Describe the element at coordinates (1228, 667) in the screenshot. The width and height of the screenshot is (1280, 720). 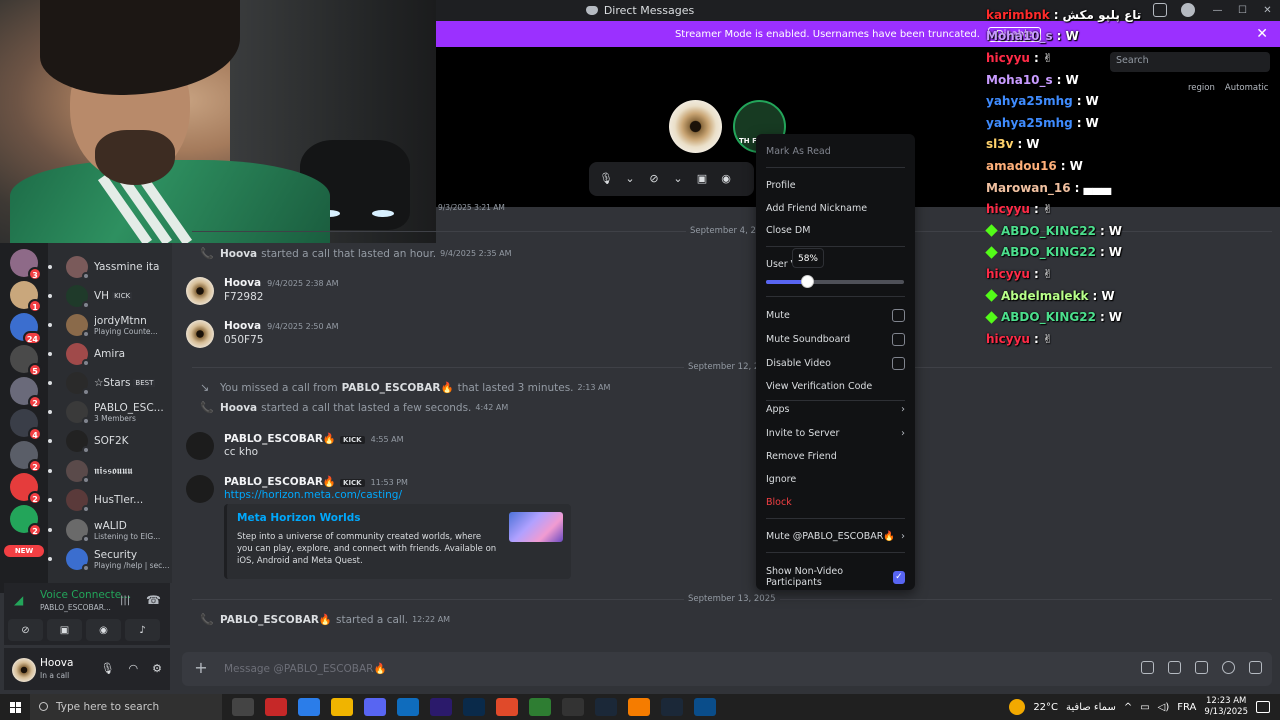
I see `emoji-icon` at that location.